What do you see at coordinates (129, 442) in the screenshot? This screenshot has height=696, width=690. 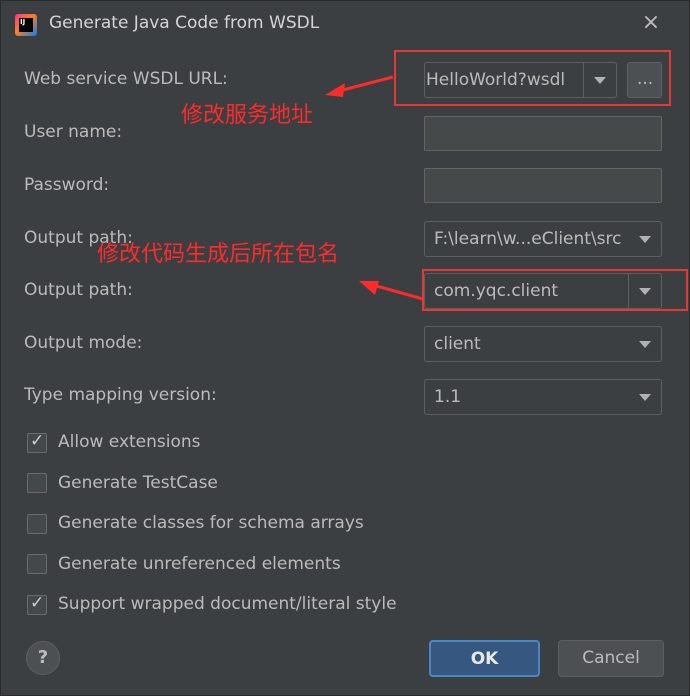 I see `allow-extensions-label: Allow extensions` at bounding box center [129, 442].